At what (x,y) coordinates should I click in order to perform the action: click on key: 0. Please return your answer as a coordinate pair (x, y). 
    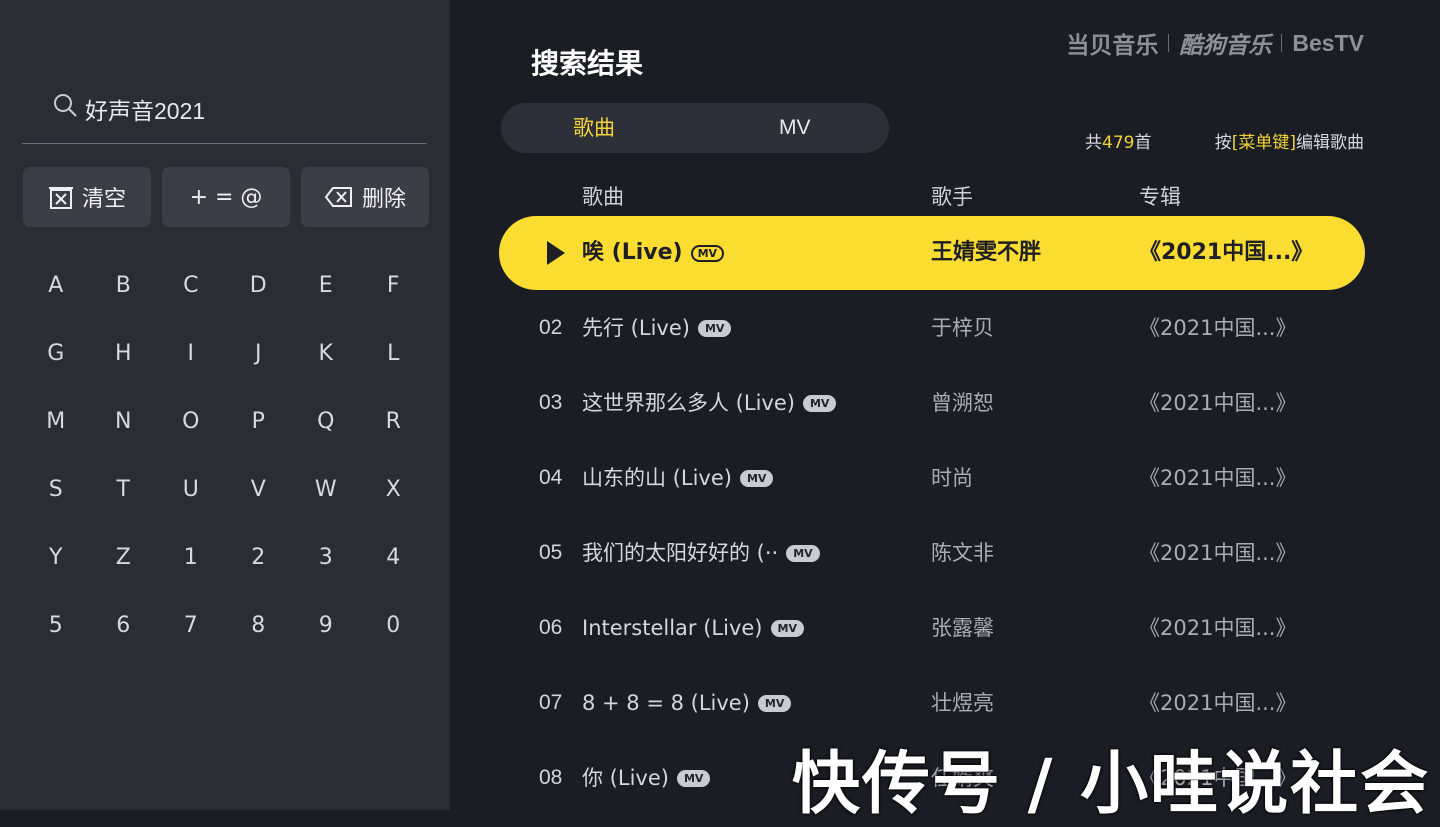
    Looking at the image, I should click on (394, 625).